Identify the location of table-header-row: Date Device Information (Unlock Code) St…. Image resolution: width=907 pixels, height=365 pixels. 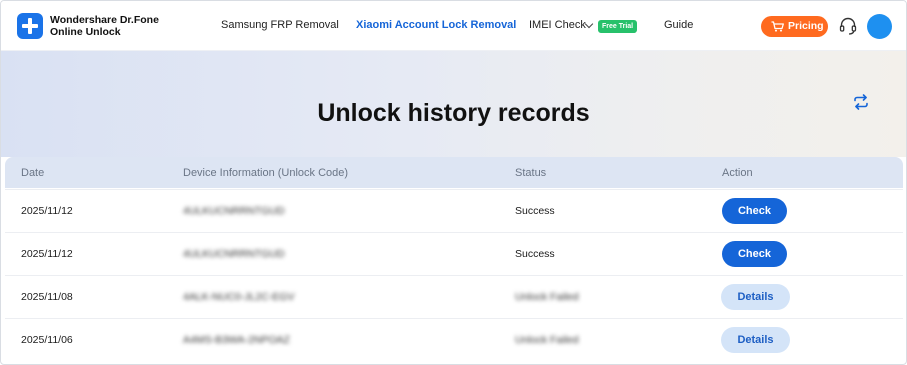
(454, 172).